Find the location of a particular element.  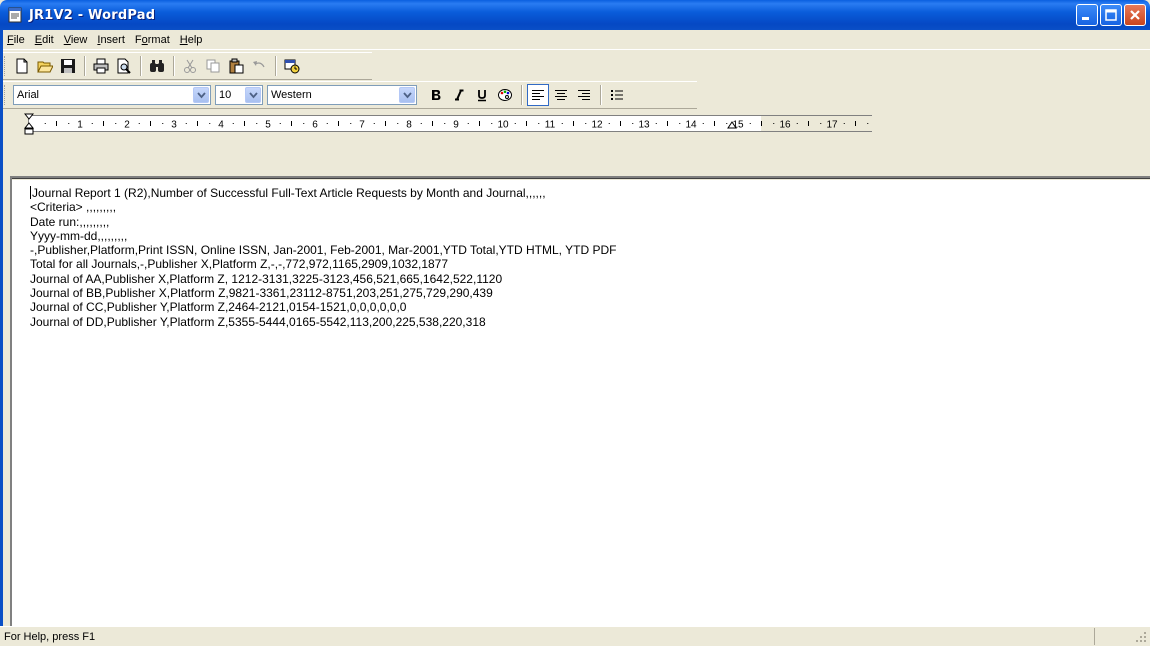

bold-button is located at coordinates (436, 95).